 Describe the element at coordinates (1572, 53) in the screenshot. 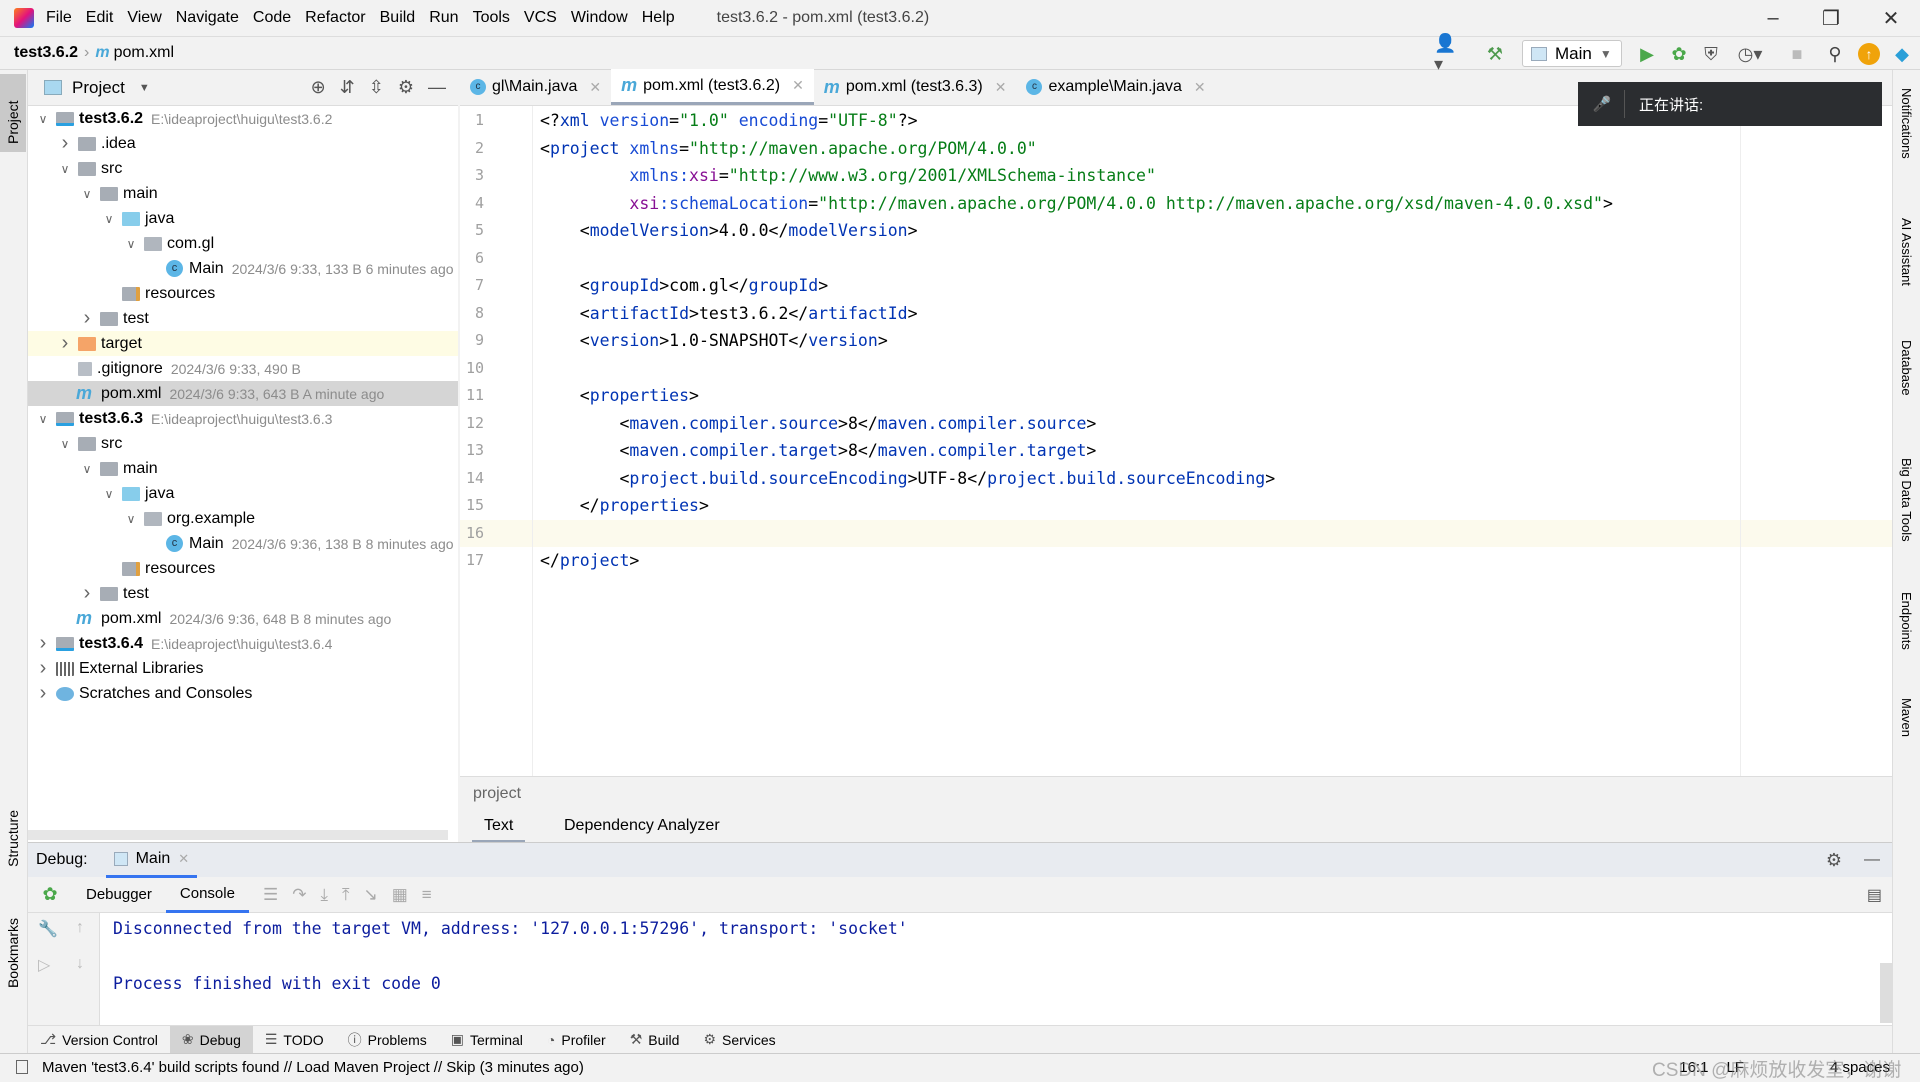

I see `run-configuration-select: Main ▼` at that location.